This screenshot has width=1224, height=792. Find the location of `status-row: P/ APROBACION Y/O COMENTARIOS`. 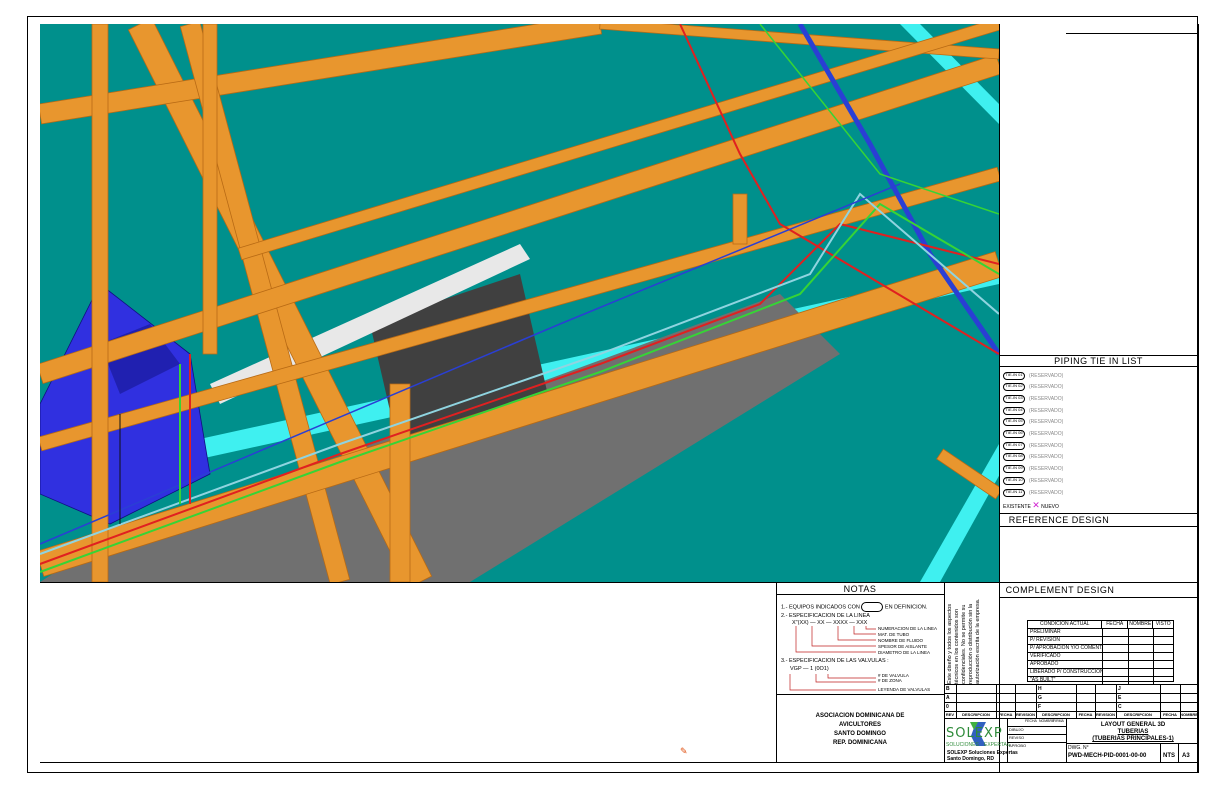

status-row: P/ APROBACION Y/O COMENTARIOS is located at coordinates (1100, 649).